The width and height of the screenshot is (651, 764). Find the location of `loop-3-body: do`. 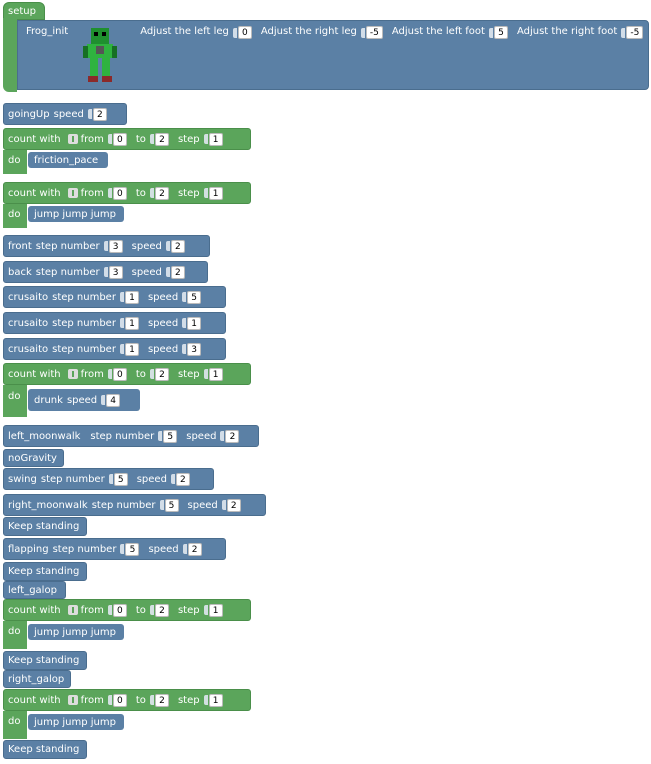

loop-3-body: do is located at coordinates (15, 401).